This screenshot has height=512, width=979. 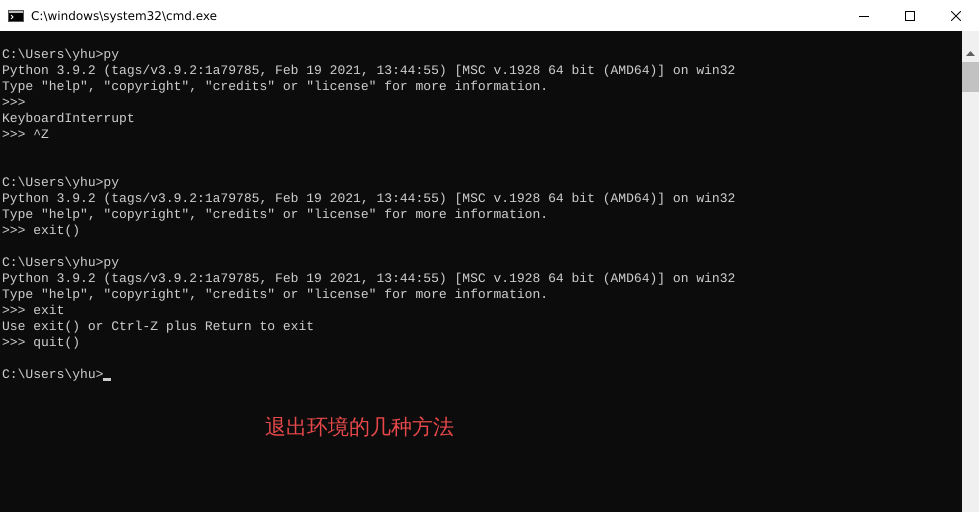 I want to click on console-line: Use exit() or Ctrl-Z plus Return to exit, so click(x=159, y=327).